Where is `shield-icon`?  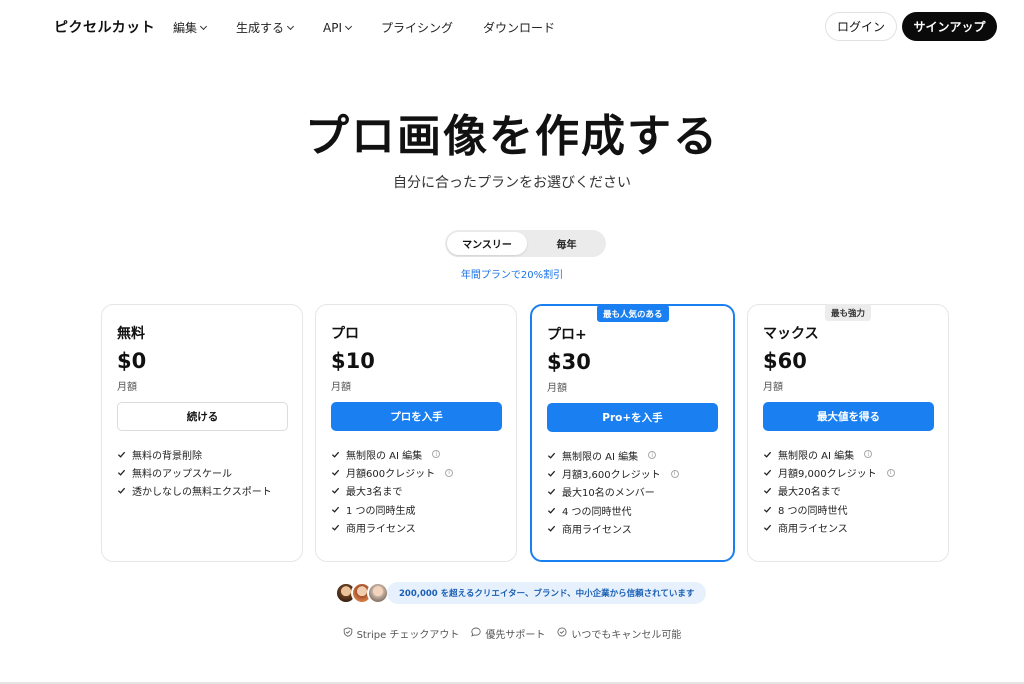
shield-icon is located at coordinates (350, 633).